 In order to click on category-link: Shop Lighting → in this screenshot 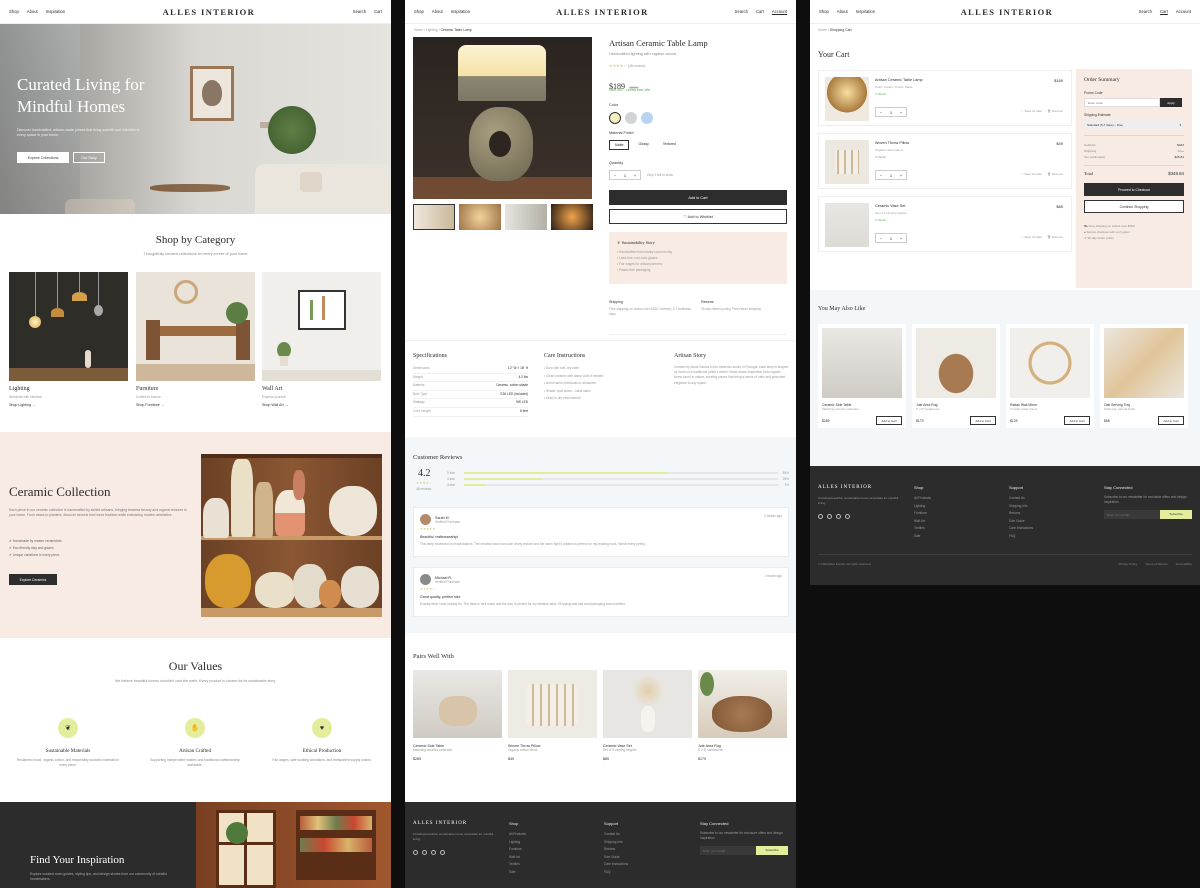, I will do `click(68, 405)`.